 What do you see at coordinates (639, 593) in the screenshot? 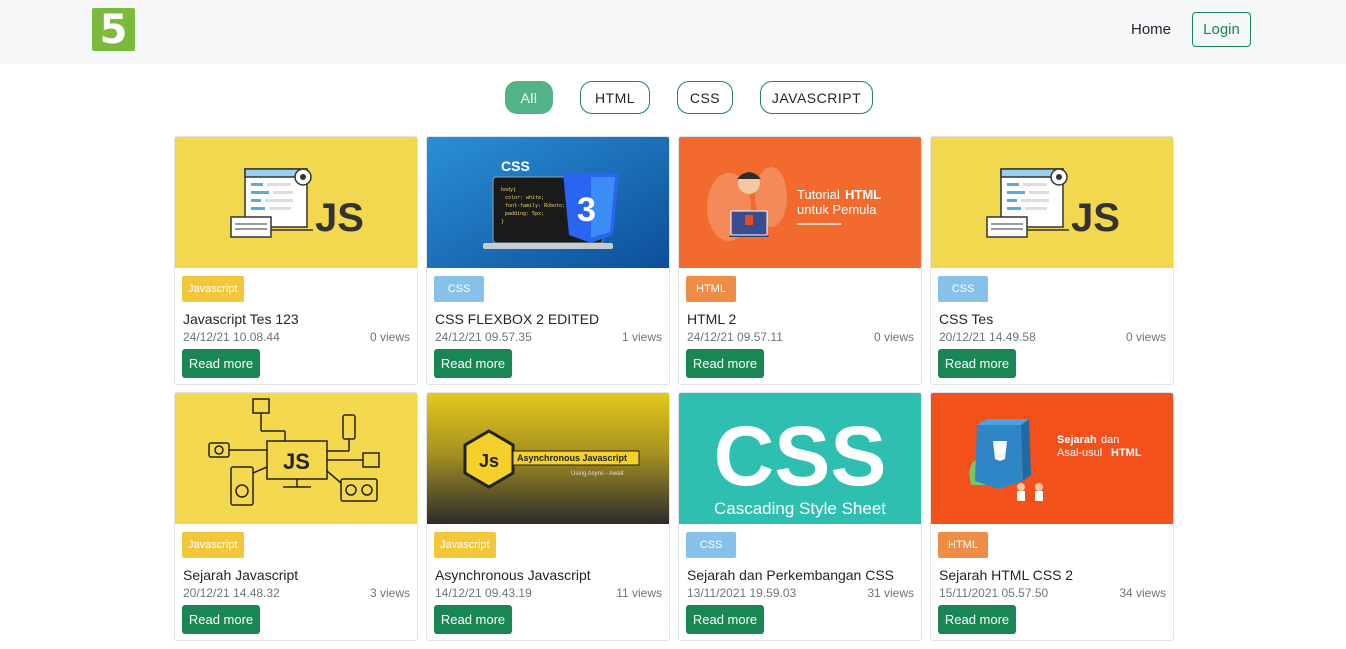
I see `article-views: 11 views` at bounding box center [639, 593].